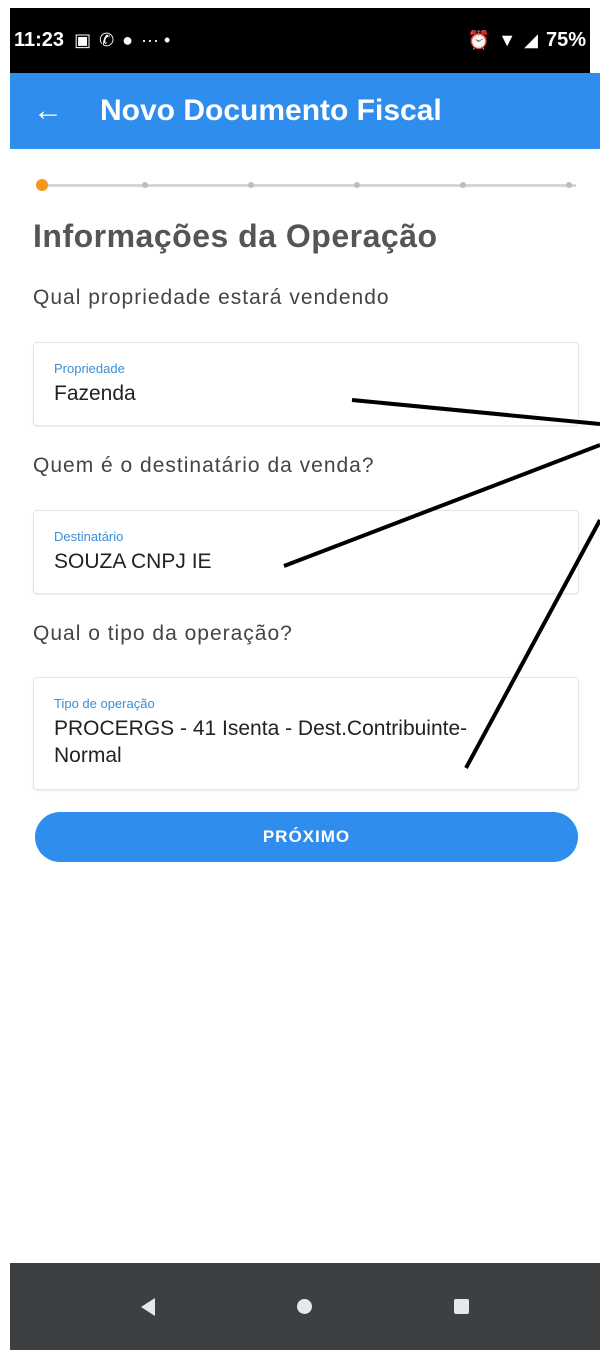  Describe the element at coordinates (565, 40) in the screenshot. I see `battery-level: 75%` at that location.